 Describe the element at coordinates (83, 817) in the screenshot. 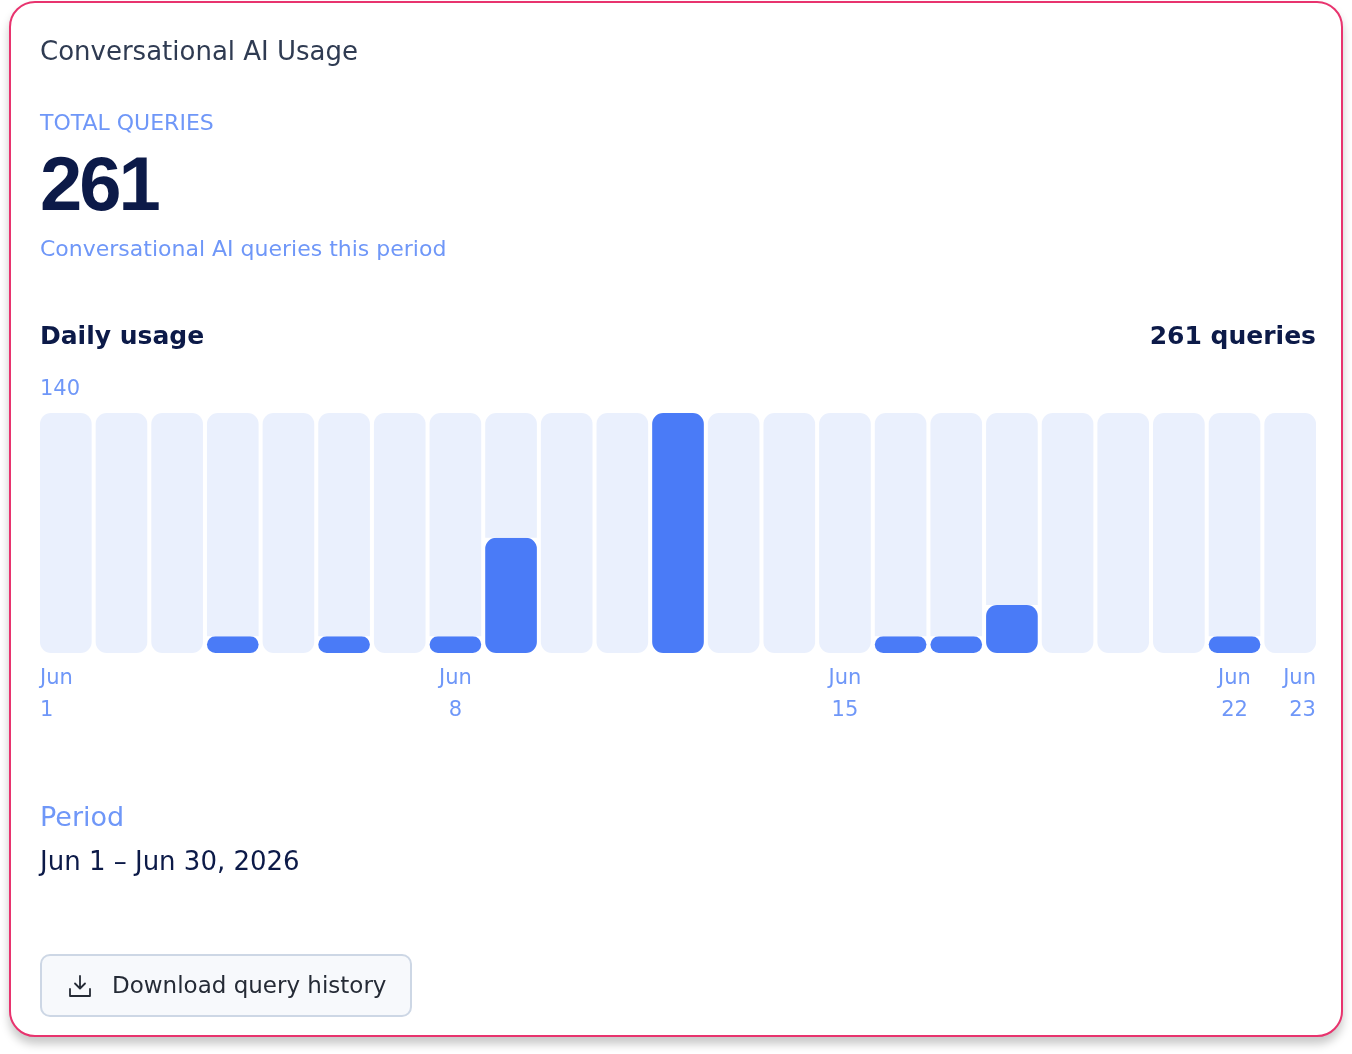

I see `period-label: Period` at that location.